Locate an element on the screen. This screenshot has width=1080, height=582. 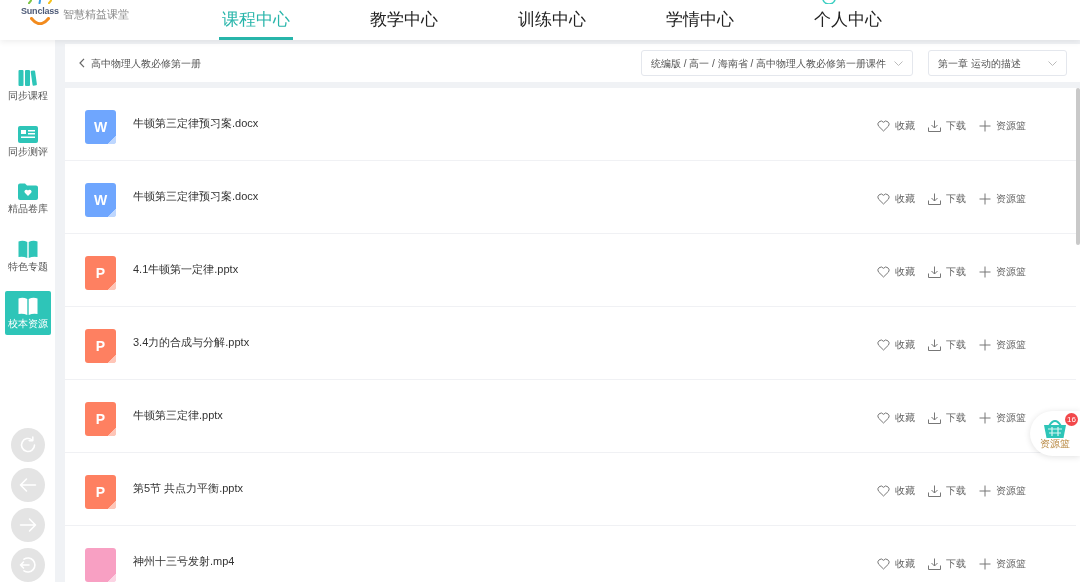
brand-name: Sunclass is located at coordinates (40, 11).